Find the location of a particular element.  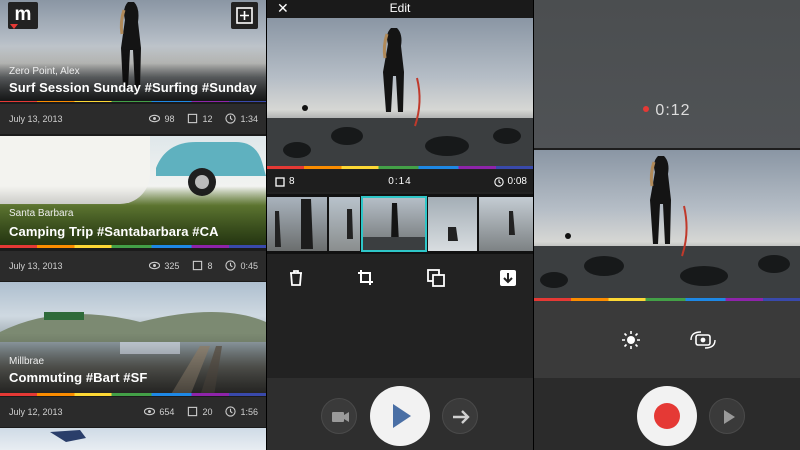

add-video-button is located at coordinates (244, 15).